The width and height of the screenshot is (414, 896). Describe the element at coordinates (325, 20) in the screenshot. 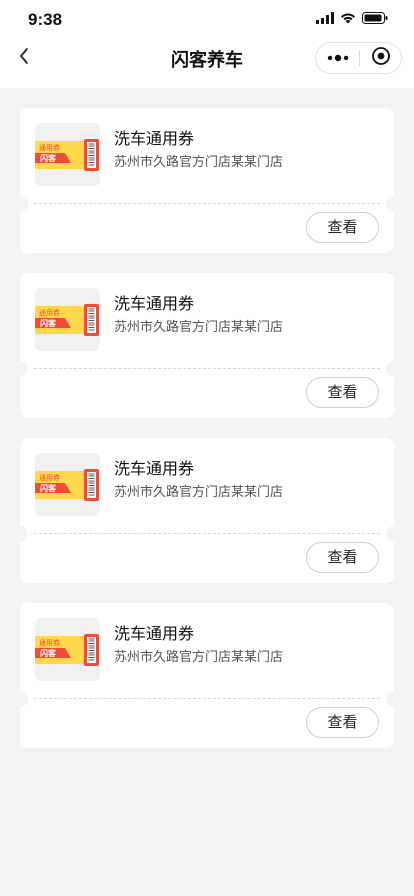

I see `signal-icon` at that location.